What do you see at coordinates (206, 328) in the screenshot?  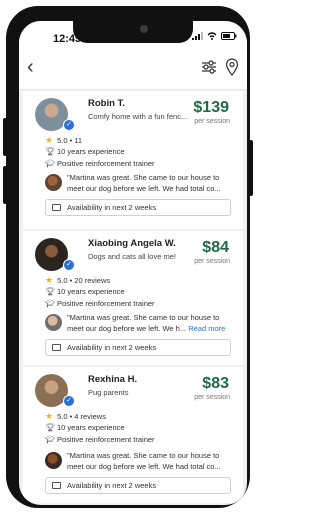 I see `read-more-link: Read more` at bounding box center [206, 328].